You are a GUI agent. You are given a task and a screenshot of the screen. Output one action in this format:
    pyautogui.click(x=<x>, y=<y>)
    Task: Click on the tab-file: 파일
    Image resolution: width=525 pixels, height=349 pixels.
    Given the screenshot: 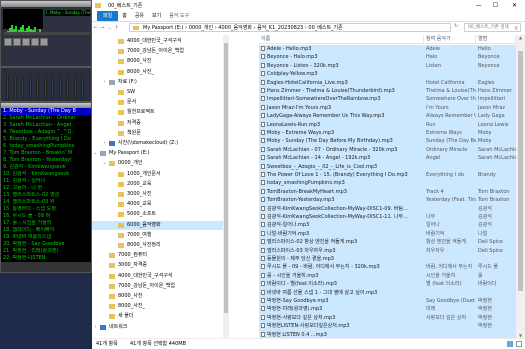 What is the action you would take?
    pyautogui.click(x=108, y=16)
    